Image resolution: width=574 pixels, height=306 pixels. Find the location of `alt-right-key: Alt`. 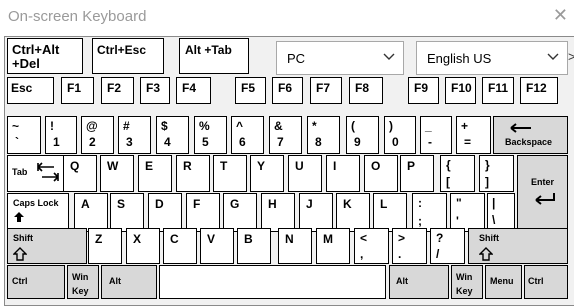

alt-right-key: Alt is located at coordinates (419, 282).